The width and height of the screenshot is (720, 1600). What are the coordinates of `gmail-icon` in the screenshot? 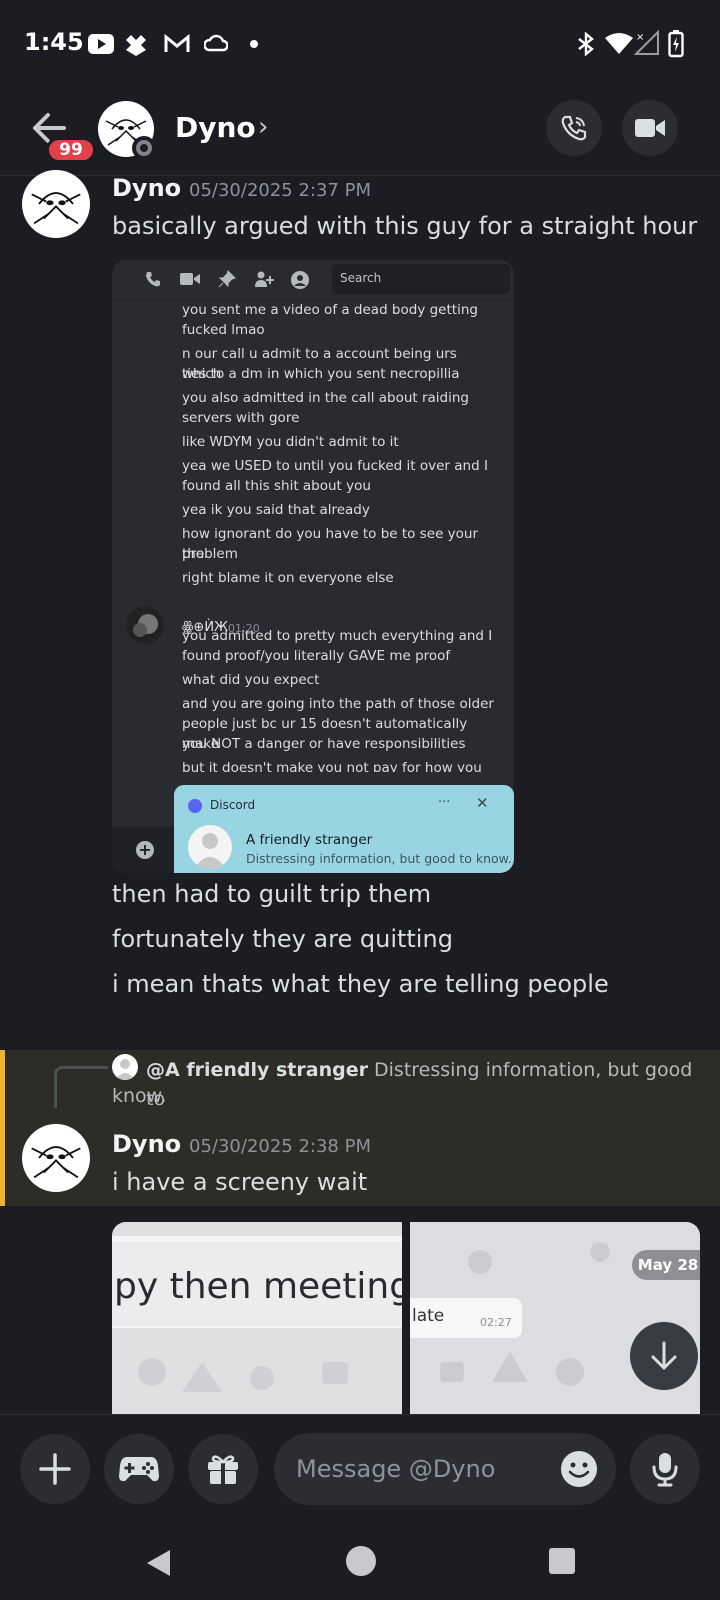 It's located at (177, 43).